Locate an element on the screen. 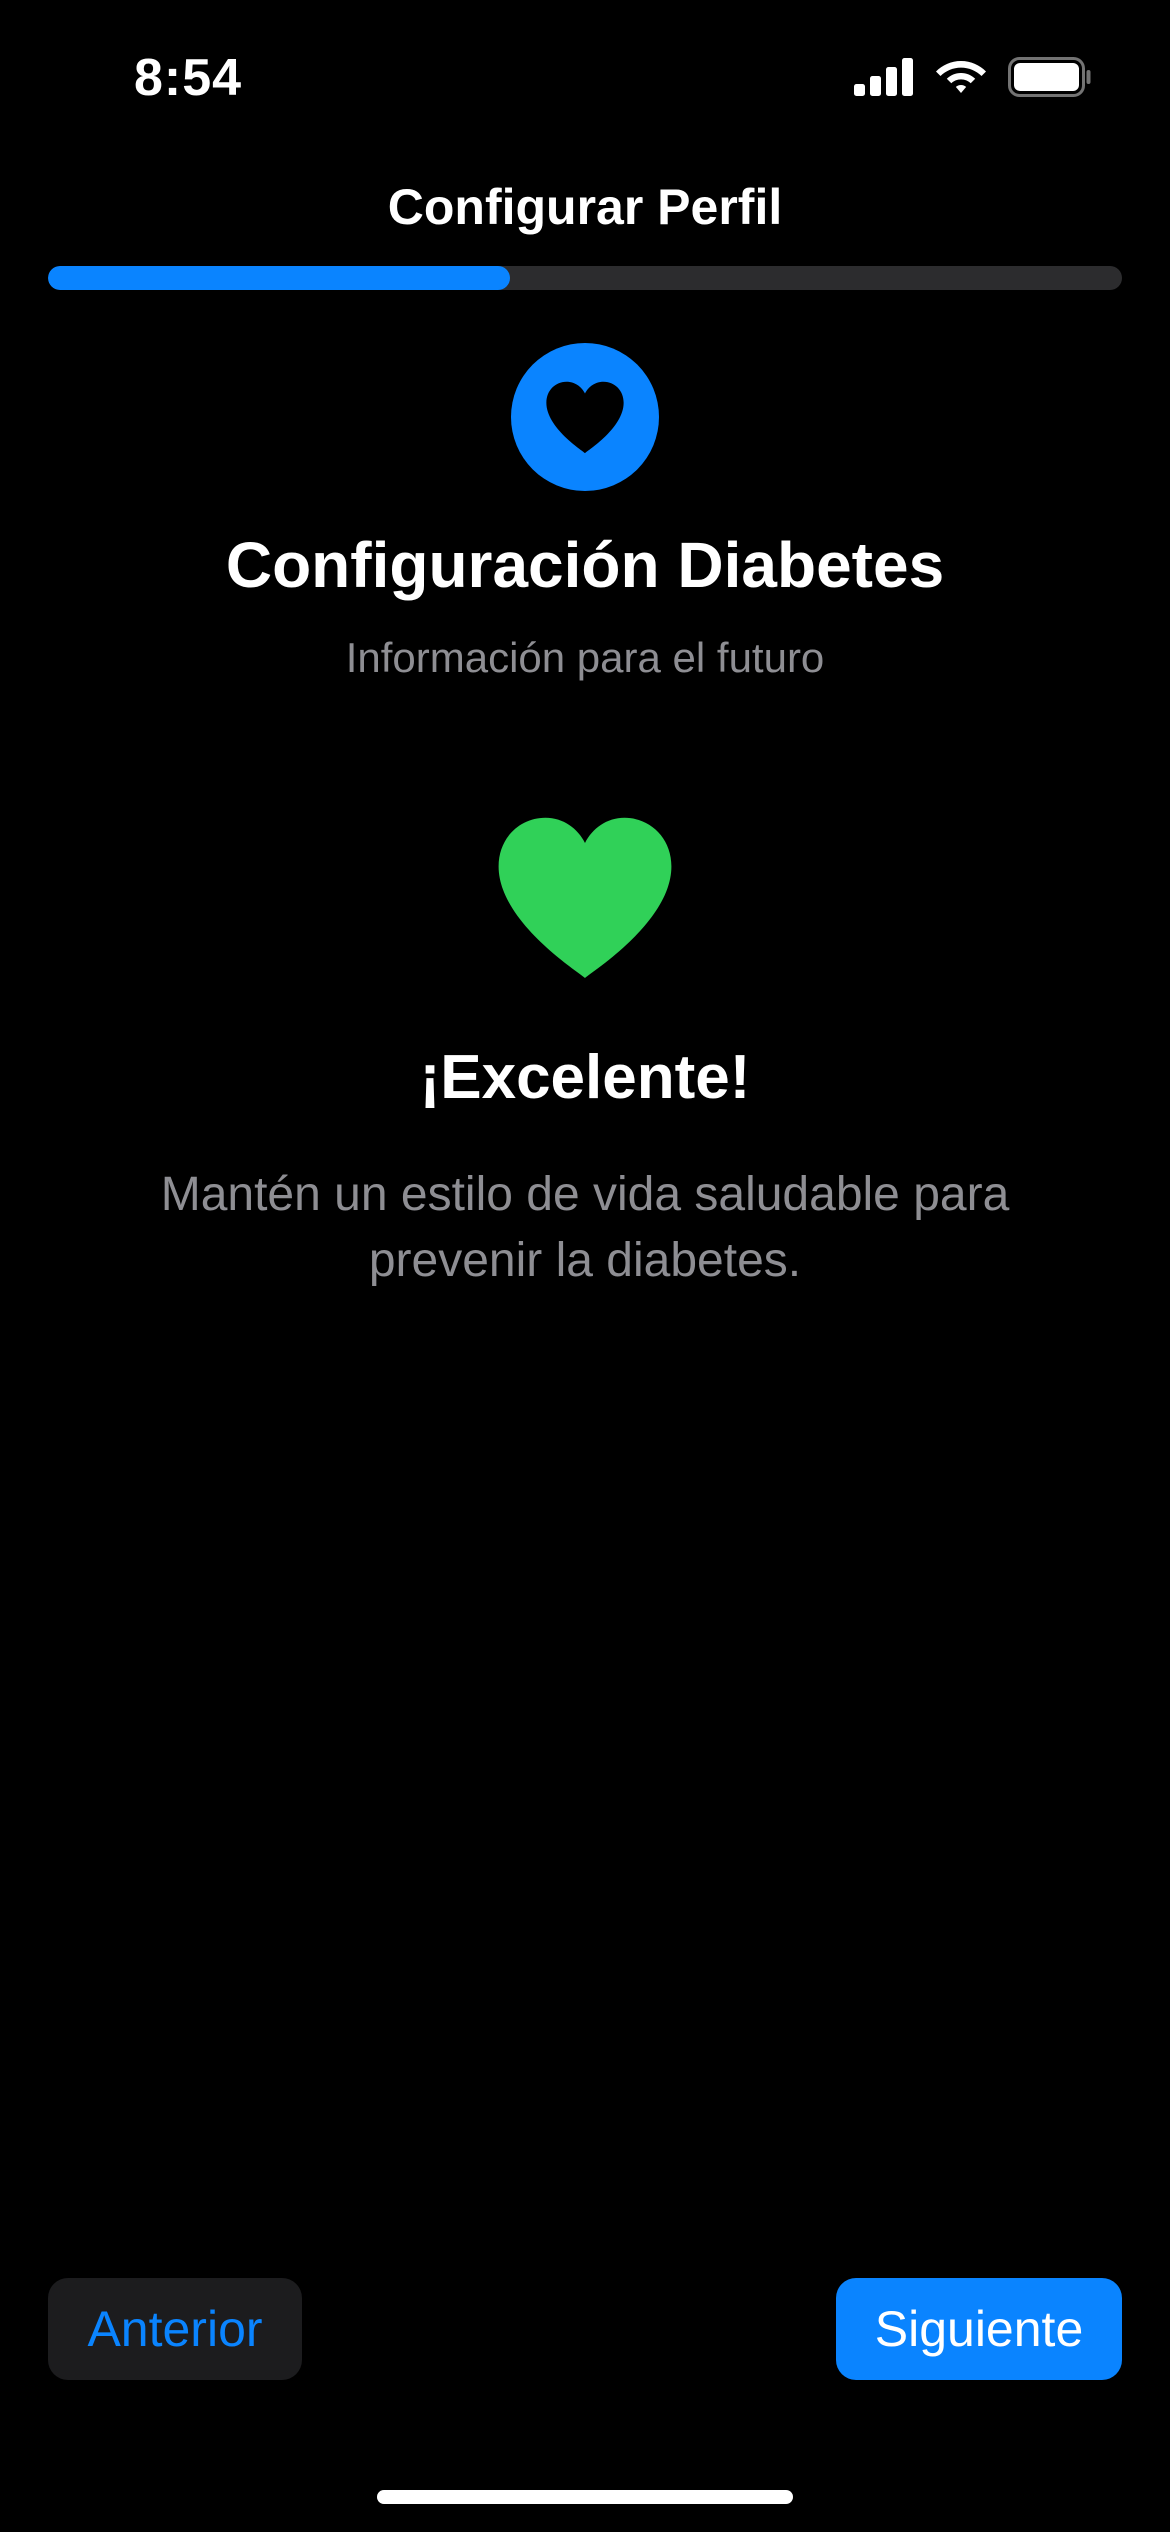 The image size is (1170, 2532). status-icons is located at coordinates (973, 77).